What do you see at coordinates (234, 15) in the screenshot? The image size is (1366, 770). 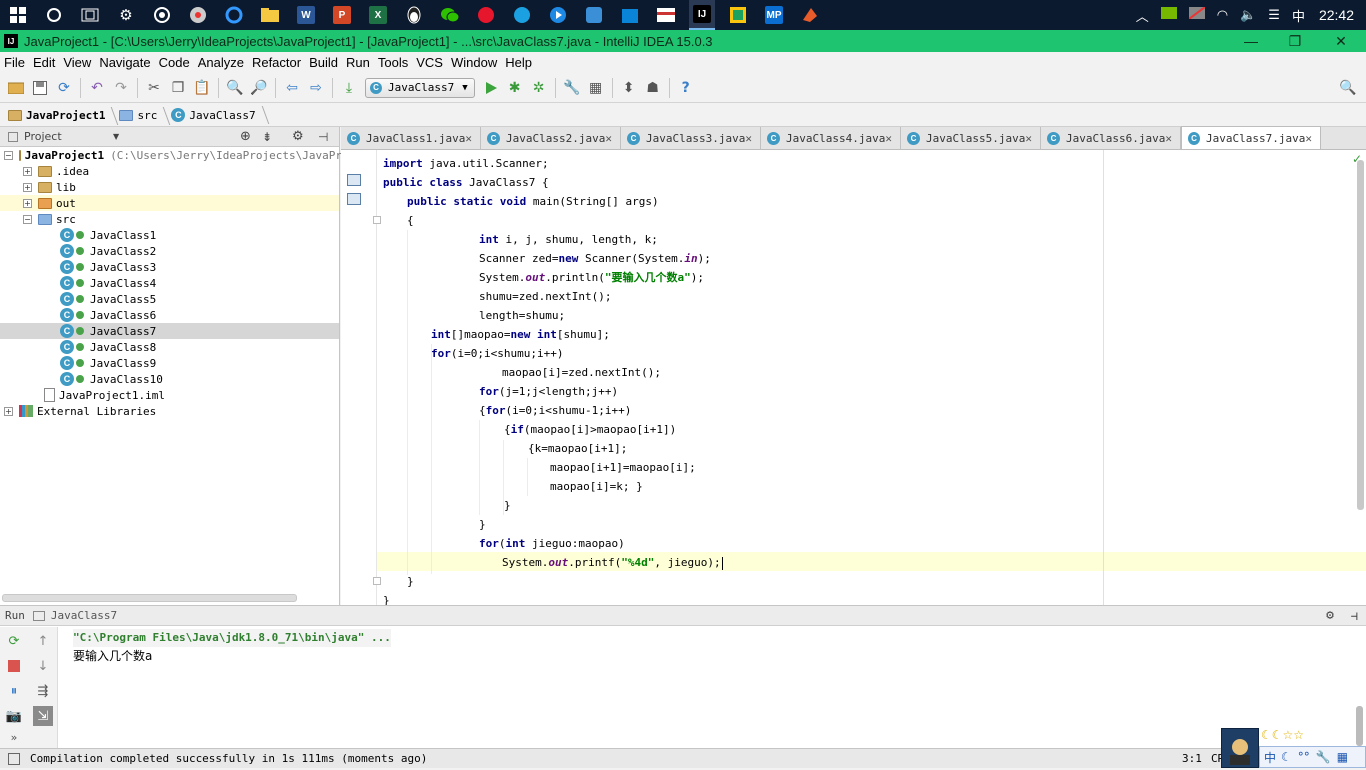 I see `browser-q-icon` at bounding box center [234, 15].